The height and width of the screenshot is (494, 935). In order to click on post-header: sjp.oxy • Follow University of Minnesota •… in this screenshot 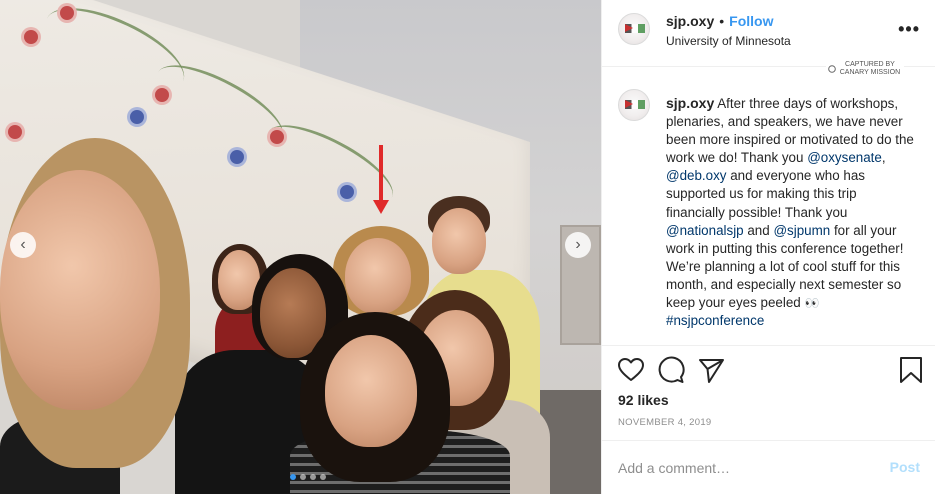, I will do `click(768, 38)`.